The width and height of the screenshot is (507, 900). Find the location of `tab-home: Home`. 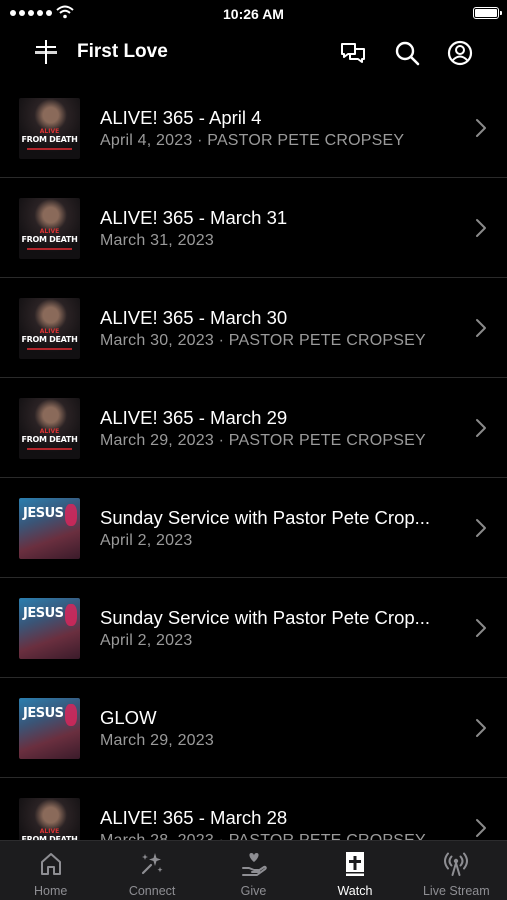

tab-home: Home is located at coordinates (50, 870).